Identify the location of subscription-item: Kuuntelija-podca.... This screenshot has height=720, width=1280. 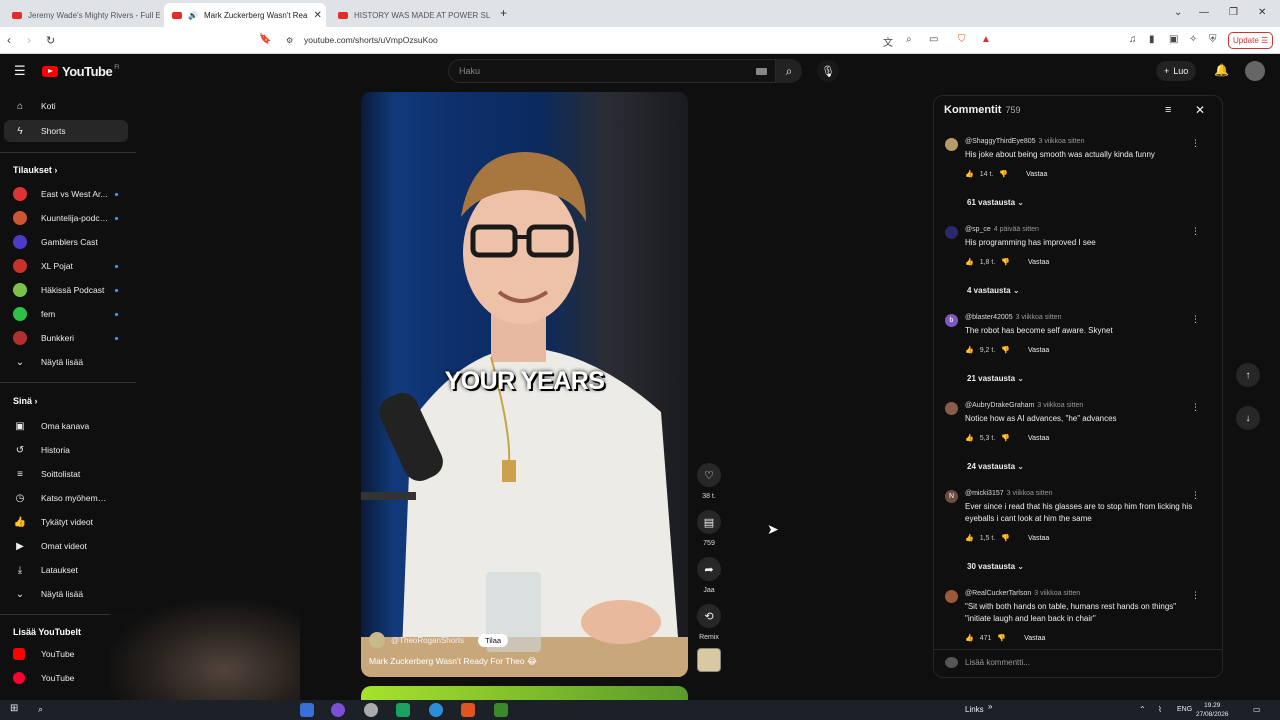
(64, 218).